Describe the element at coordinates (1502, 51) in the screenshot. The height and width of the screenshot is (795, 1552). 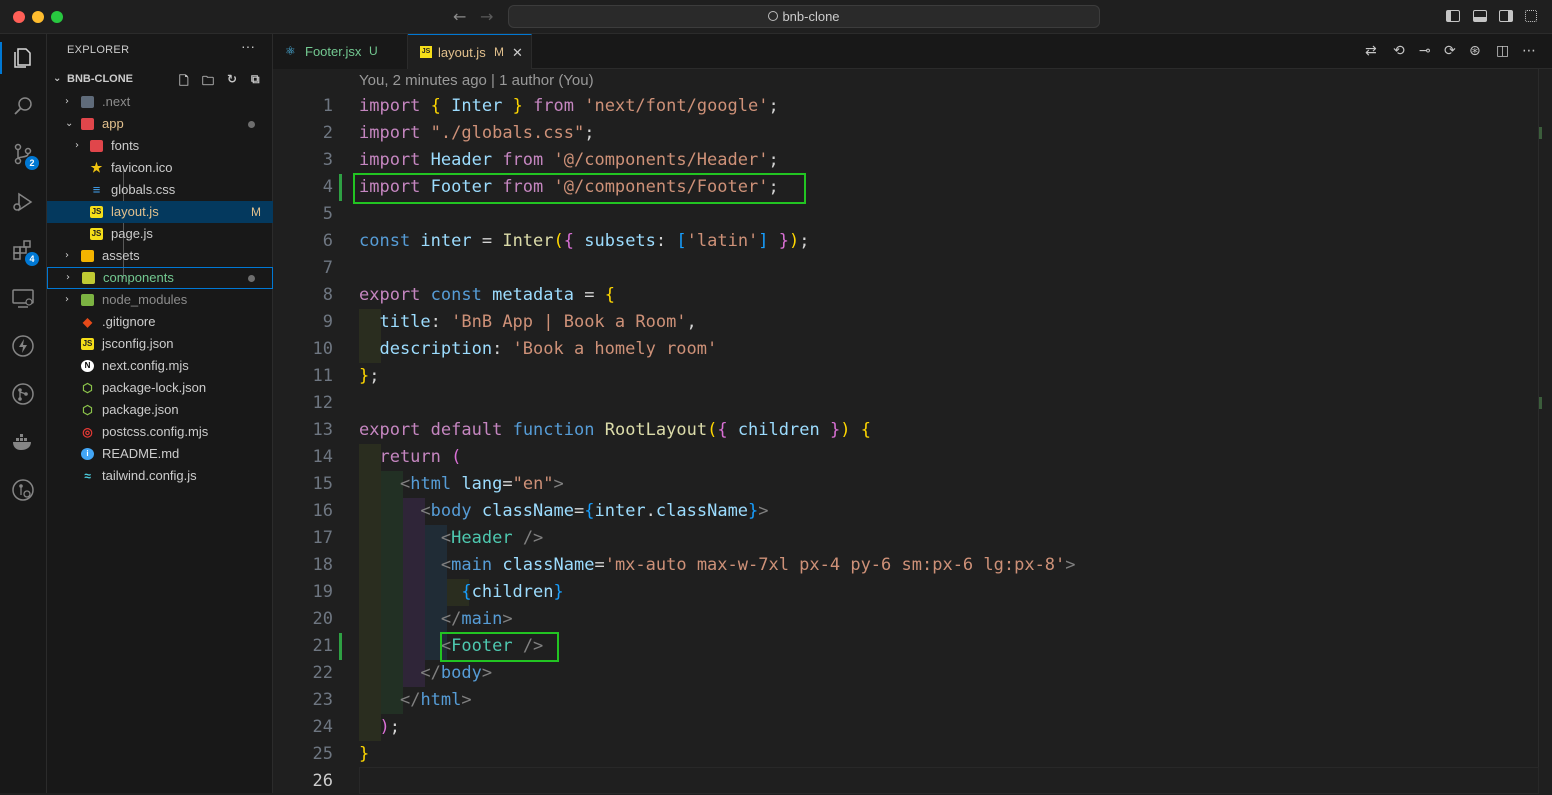
I see `split-editor-icon: ◫` at that location.